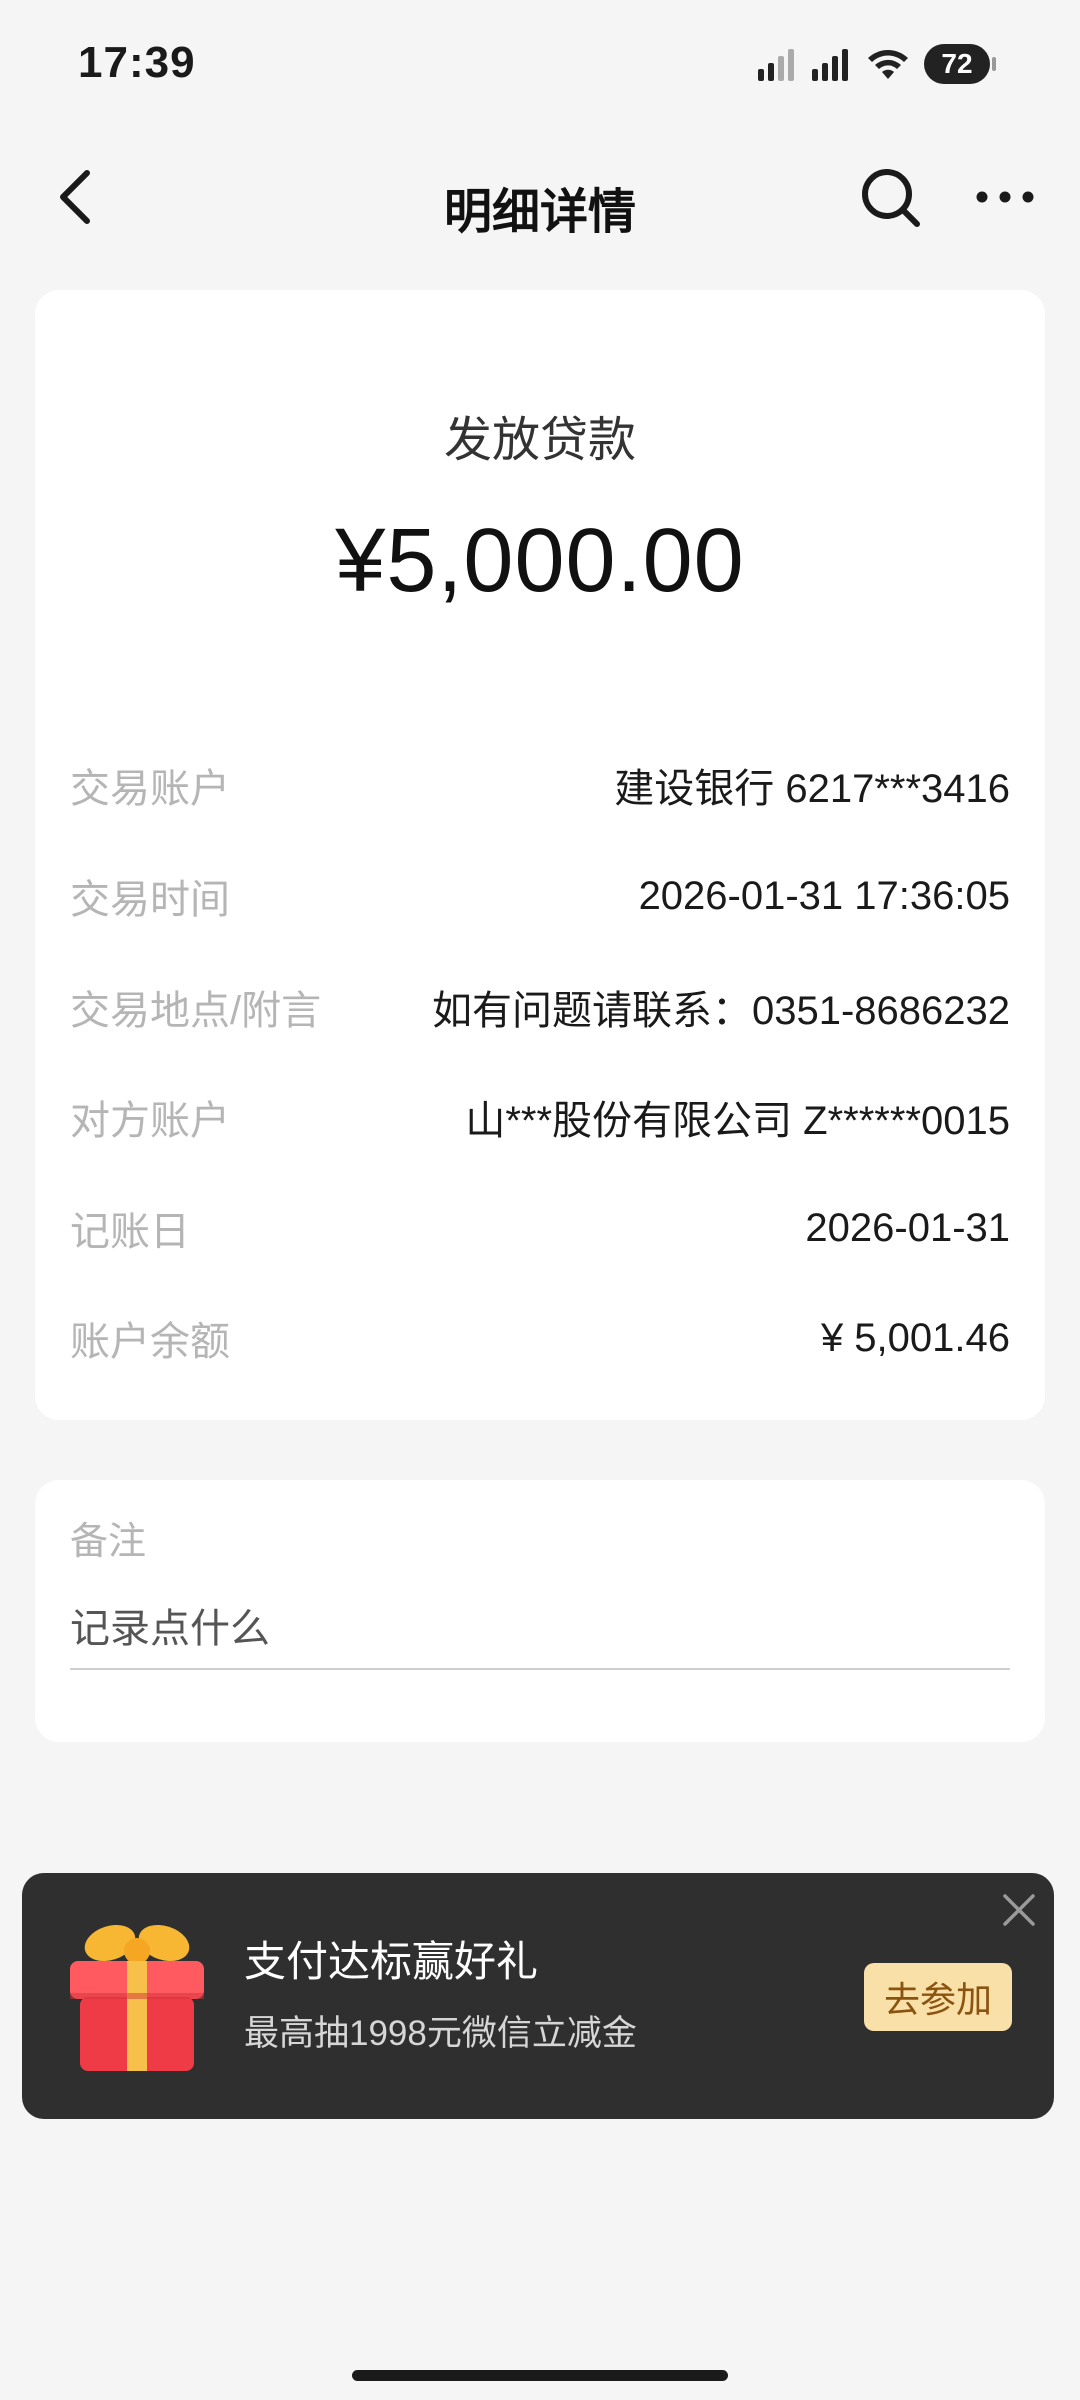  What do you see at coordinates (720, 1011) in the screenshot?
I see `detail-value: 如有问题请联系：0351-8686232` at bounding box center [720, 1011].